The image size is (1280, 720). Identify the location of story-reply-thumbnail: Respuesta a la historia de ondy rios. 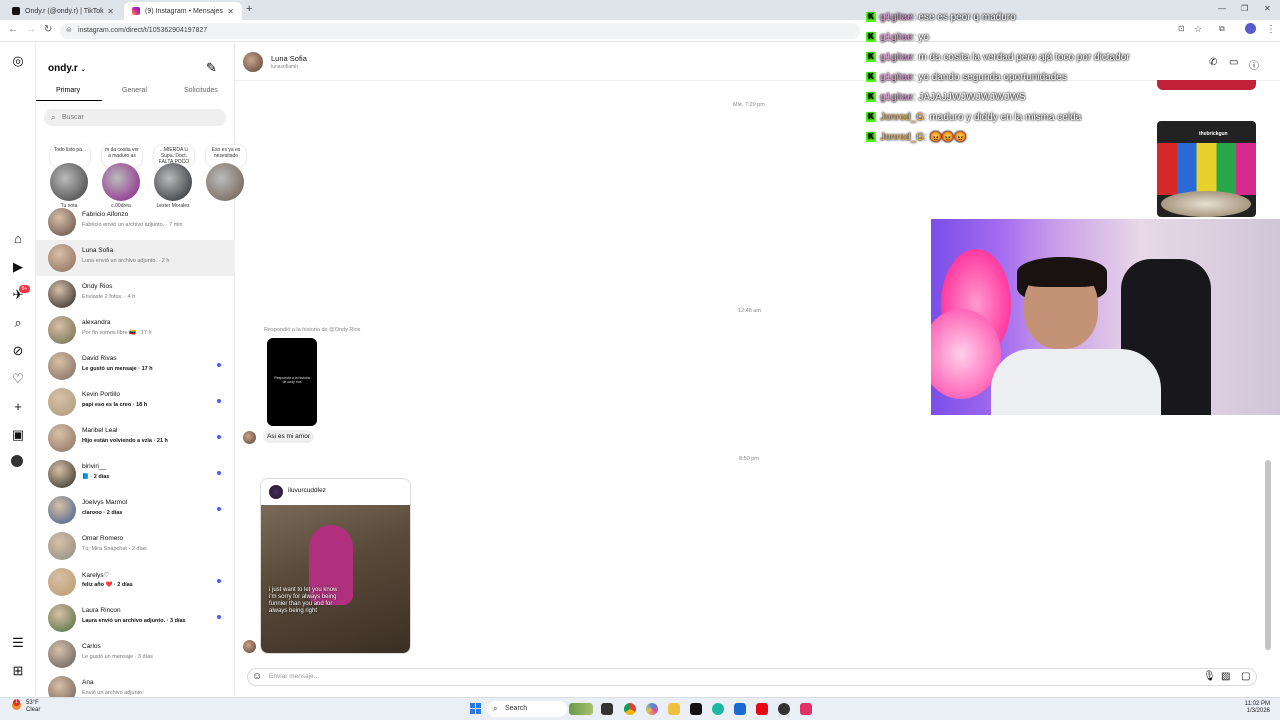
(292, 382).